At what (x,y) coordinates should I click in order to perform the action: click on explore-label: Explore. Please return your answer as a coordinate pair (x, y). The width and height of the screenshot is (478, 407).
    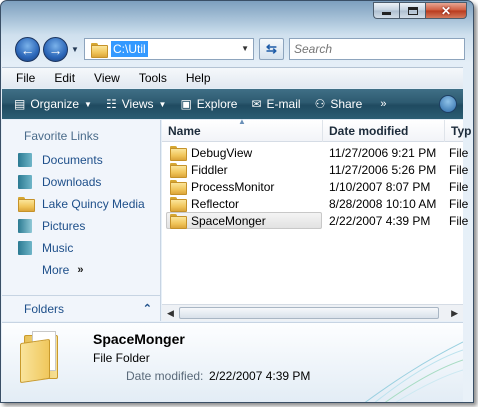
    Looking at the image, I should click on (217, 104).